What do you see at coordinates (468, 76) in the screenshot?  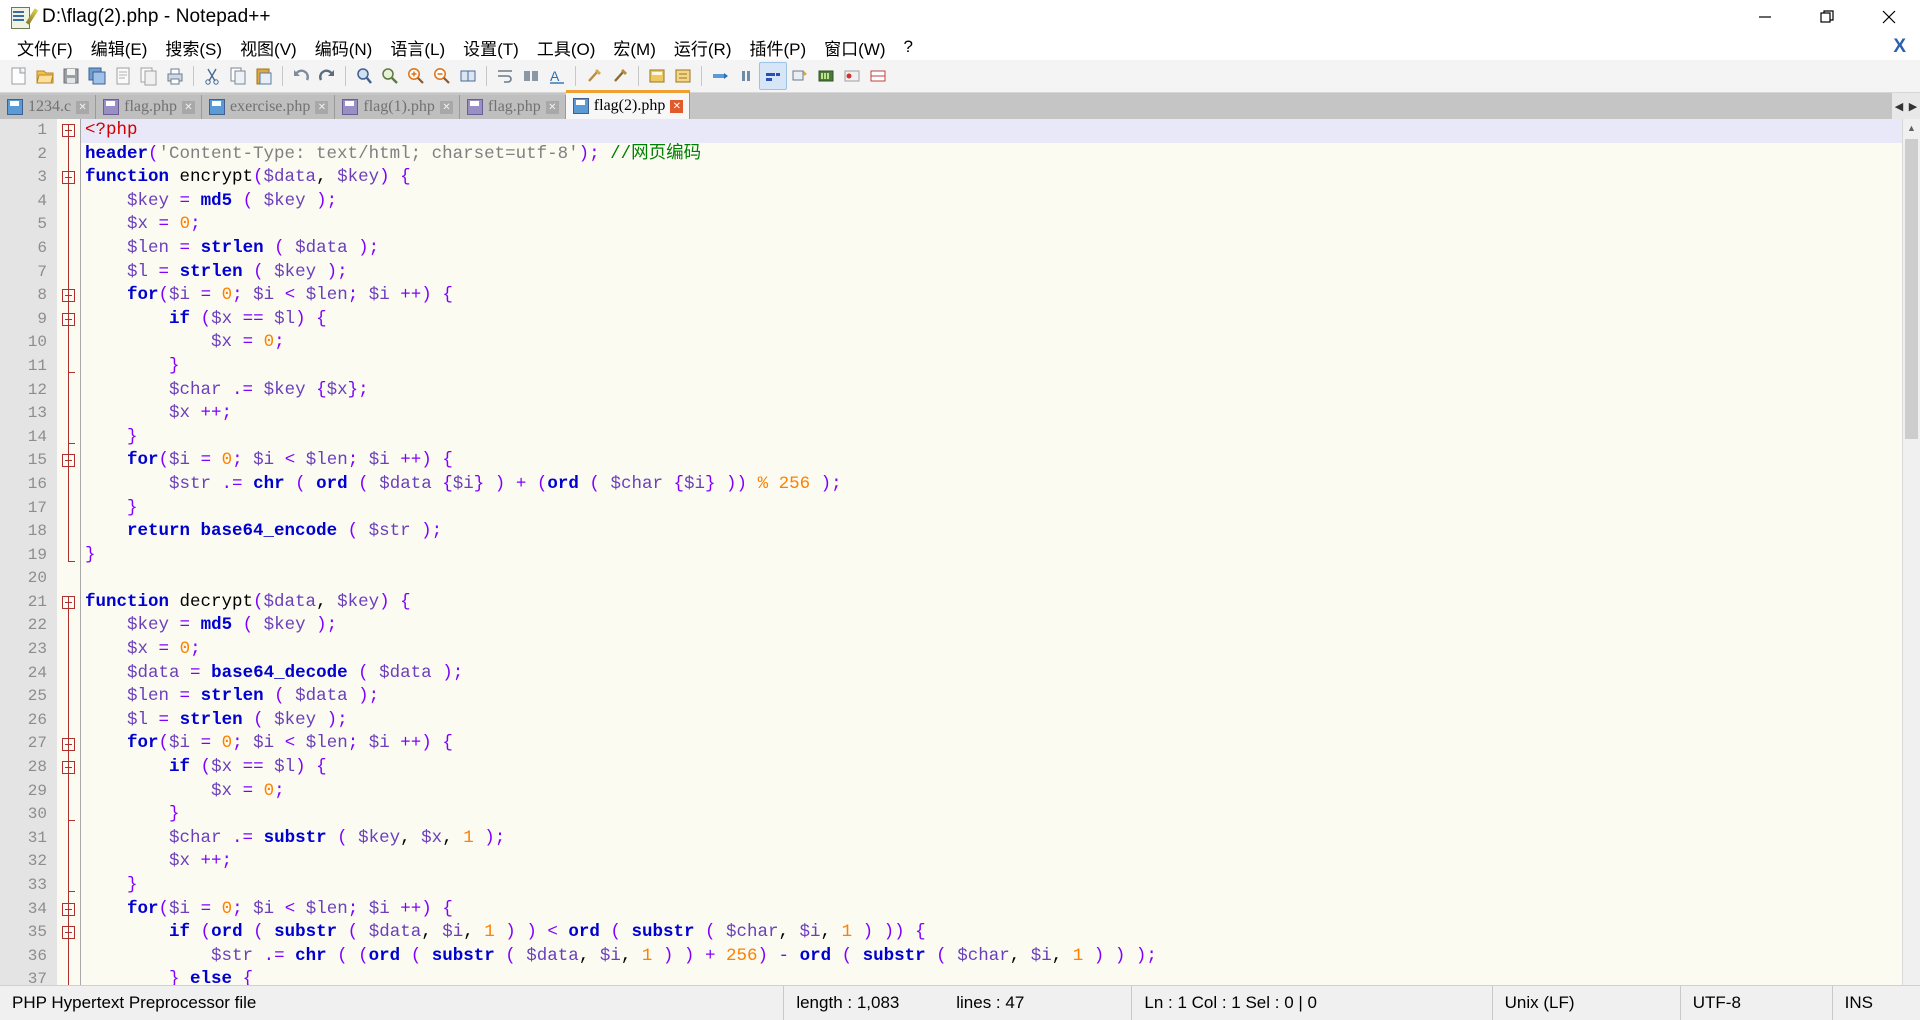 I see `sync-vertical-icon` at bounding box center [468, 76].